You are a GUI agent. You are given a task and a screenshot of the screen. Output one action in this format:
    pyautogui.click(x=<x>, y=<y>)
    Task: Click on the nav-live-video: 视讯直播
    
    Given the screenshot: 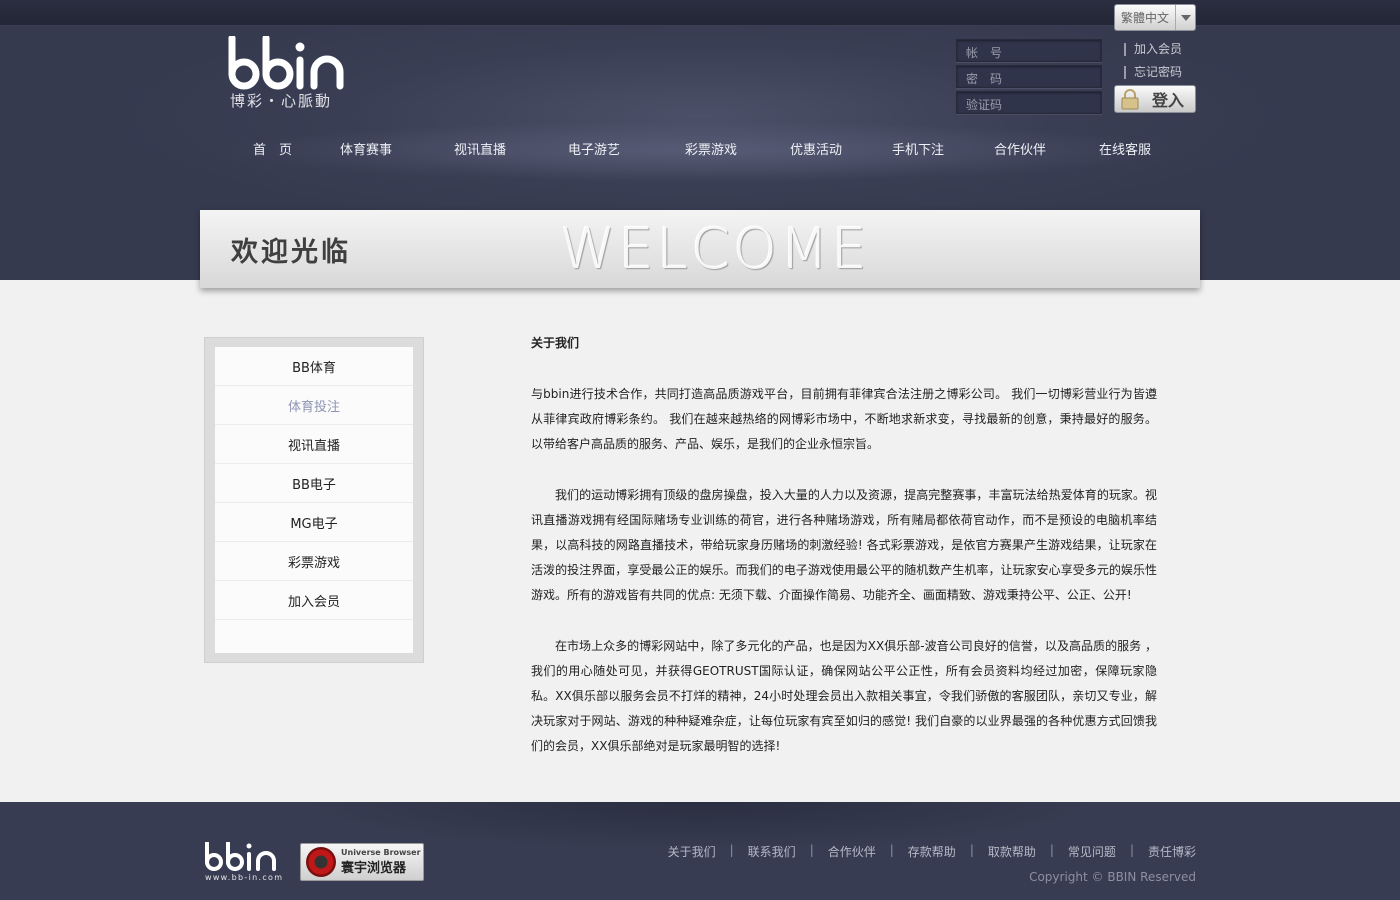 What is the action you would take?
    pyautogui.click(x=480, y=148)
    